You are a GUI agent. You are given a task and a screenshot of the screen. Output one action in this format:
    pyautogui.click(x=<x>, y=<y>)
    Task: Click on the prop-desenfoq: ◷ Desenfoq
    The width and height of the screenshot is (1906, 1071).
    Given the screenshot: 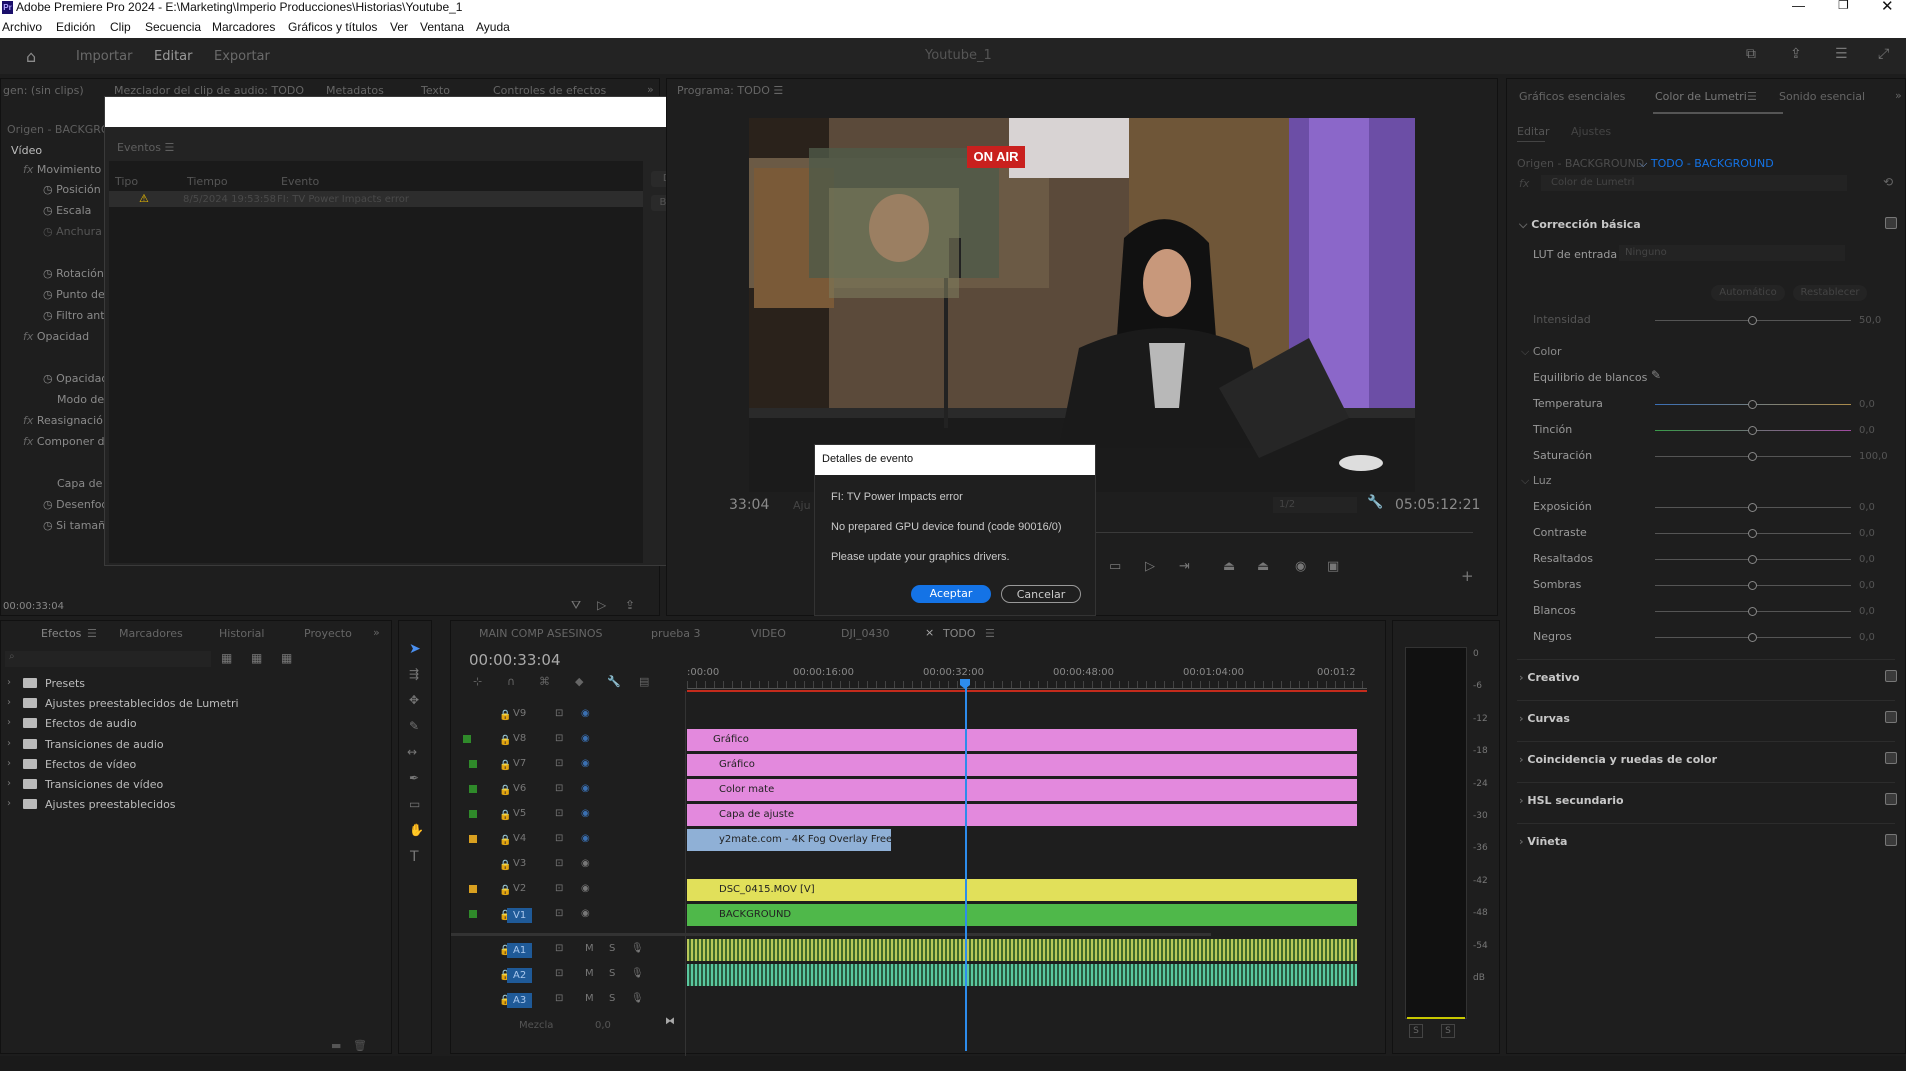 What is the action you would take?
    pyautogui.click(x=75, y=504)
    